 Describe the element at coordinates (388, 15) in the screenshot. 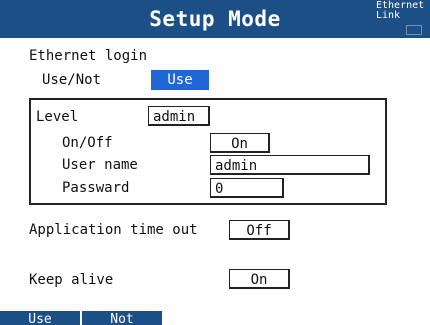

I see `link-status-label: Link` at that location.